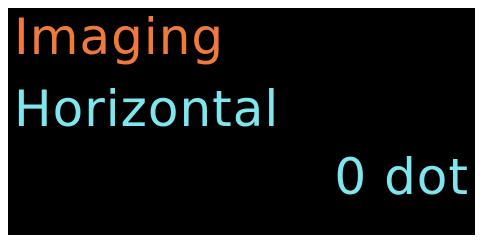 The image size is (483, 243). Describe the element at coordinates (119, 37) in the screenshot. I see `menu-title: Imaging` at that location.